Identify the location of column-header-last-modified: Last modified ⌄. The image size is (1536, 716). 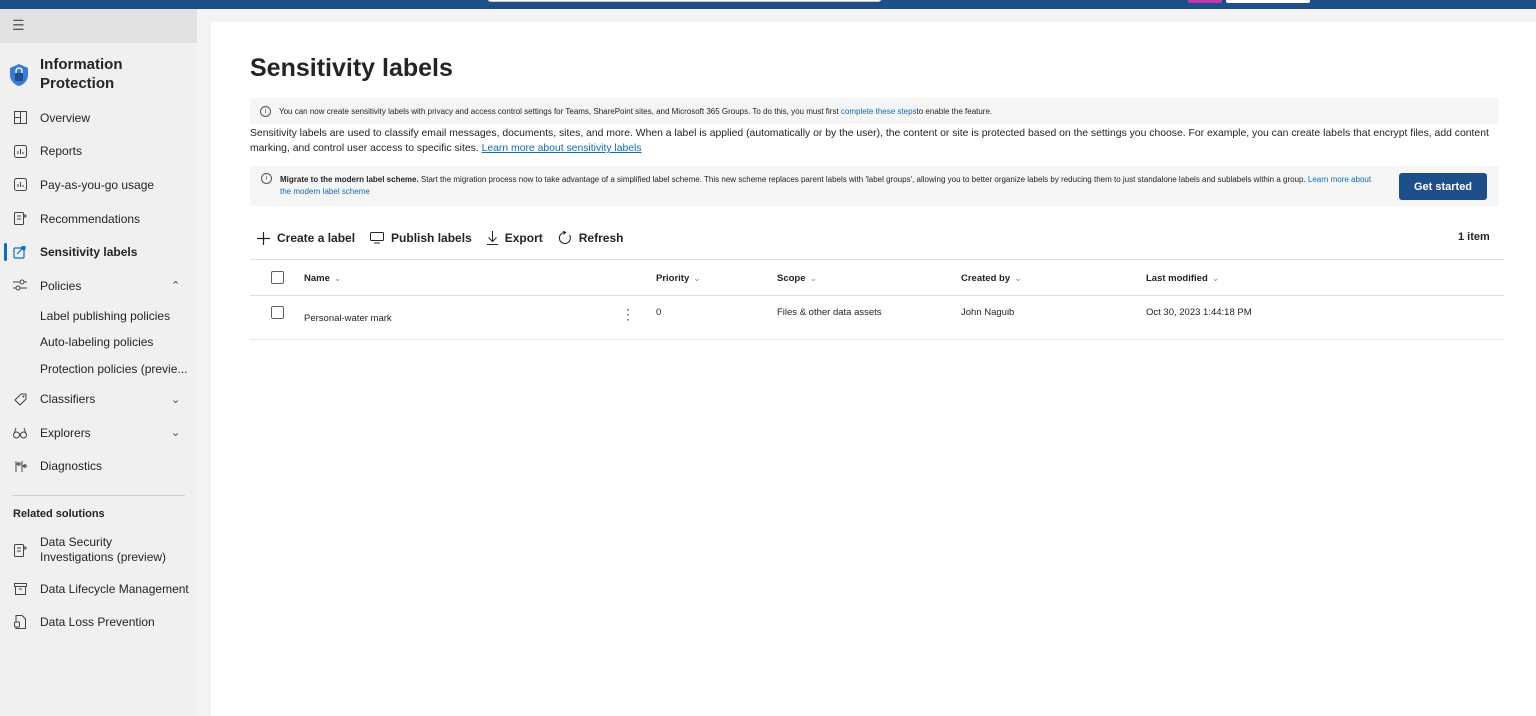
(1182, 278).